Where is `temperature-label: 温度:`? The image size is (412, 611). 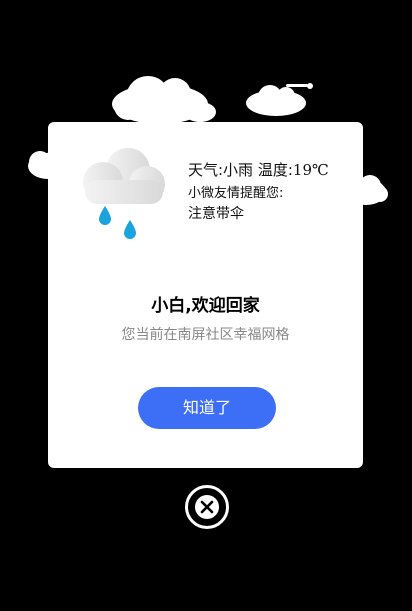
temperature-label: 温度: is located at coordinates (275, 170).